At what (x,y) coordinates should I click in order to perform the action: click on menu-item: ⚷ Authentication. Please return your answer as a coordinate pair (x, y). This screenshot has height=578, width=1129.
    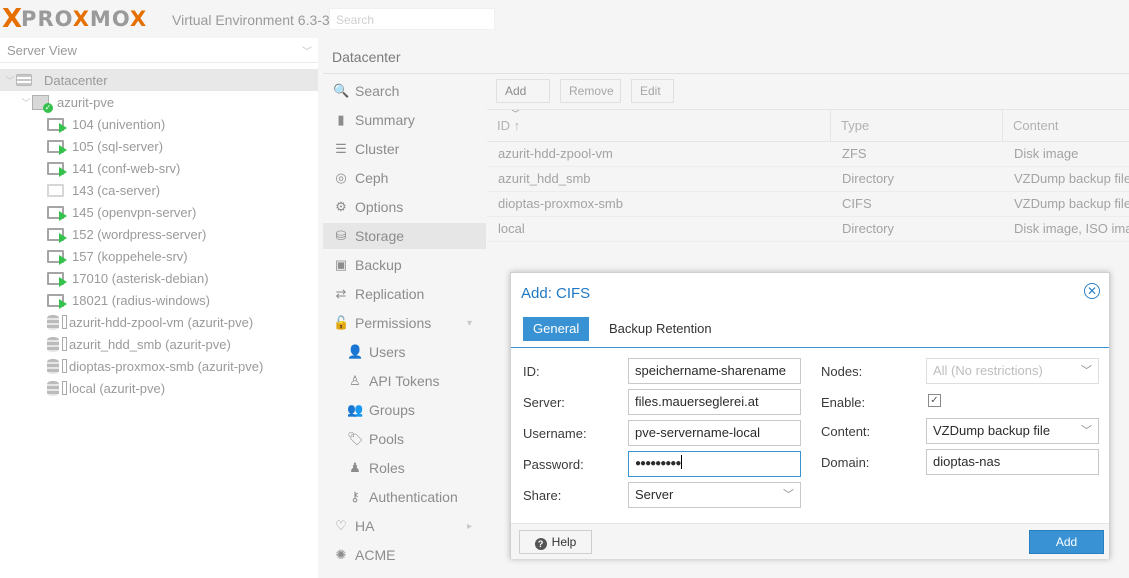
    Looking at the image, I should click on (404, 497).